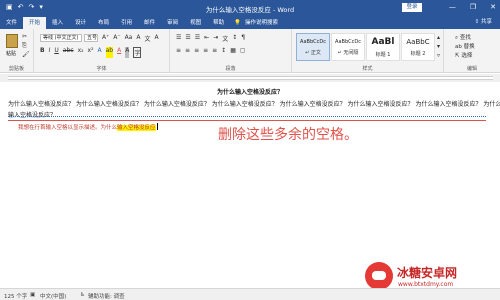  Describe the element at coordinates (438, 46) in the screenshot. I see `styles-scroll-down-icon: ▾` at that location.